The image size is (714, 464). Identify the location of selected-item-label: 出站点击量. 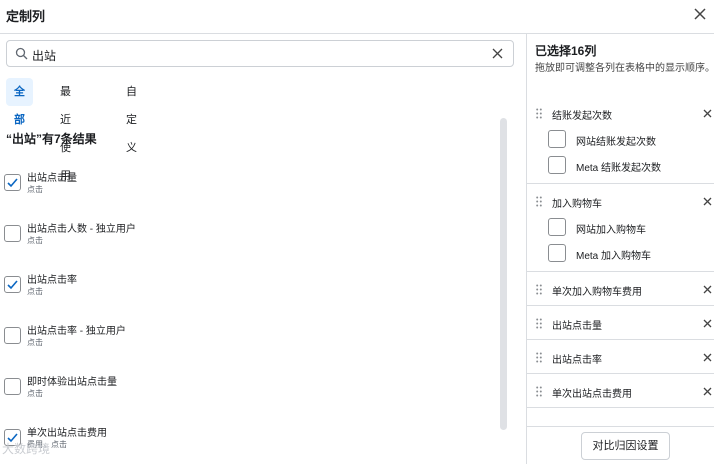
(577, 326).